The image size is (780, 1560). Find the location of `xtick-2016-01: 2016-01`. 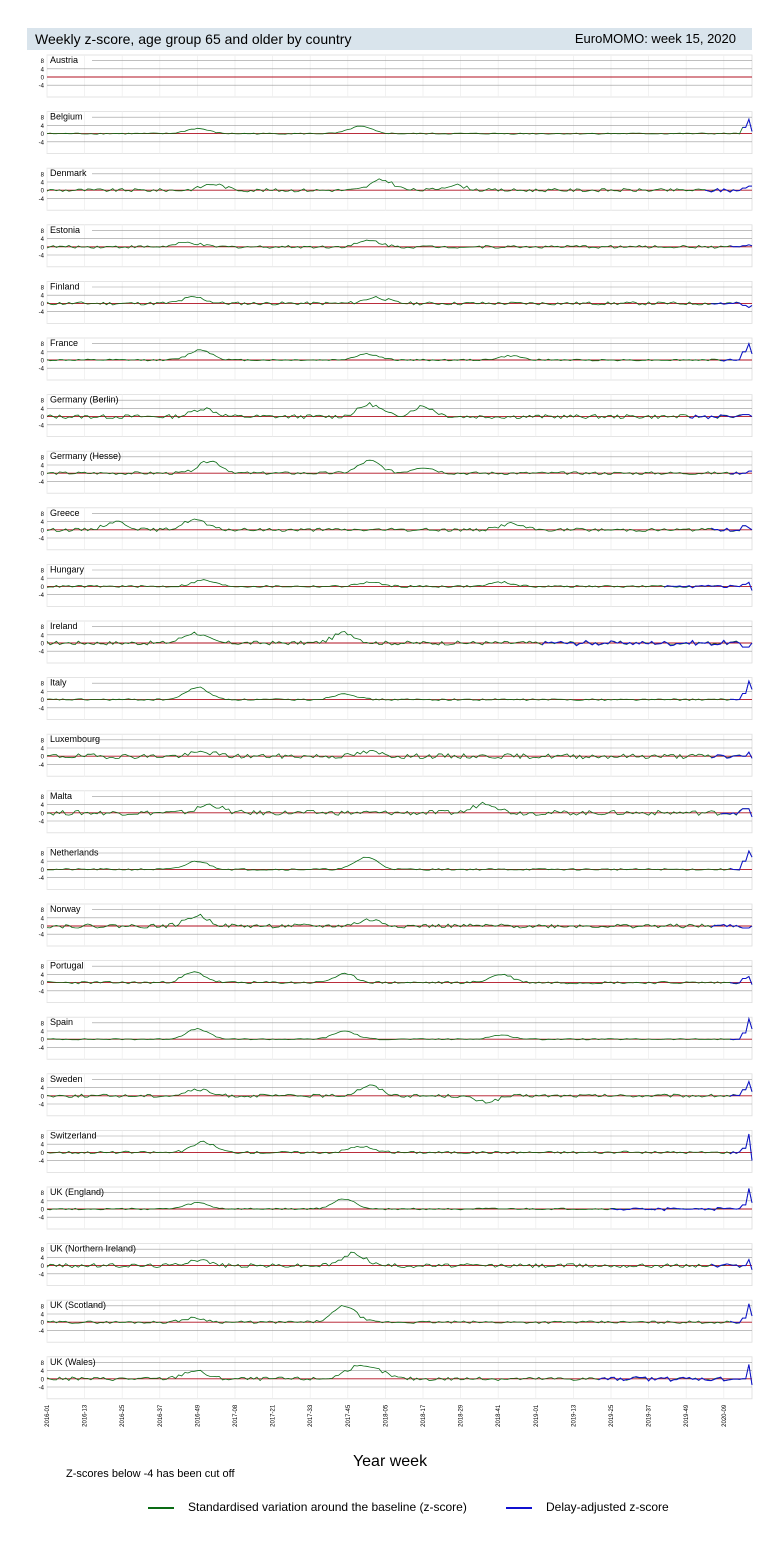

xtick-2016-01: 2016-01 is located at coordinates (48, 1415).